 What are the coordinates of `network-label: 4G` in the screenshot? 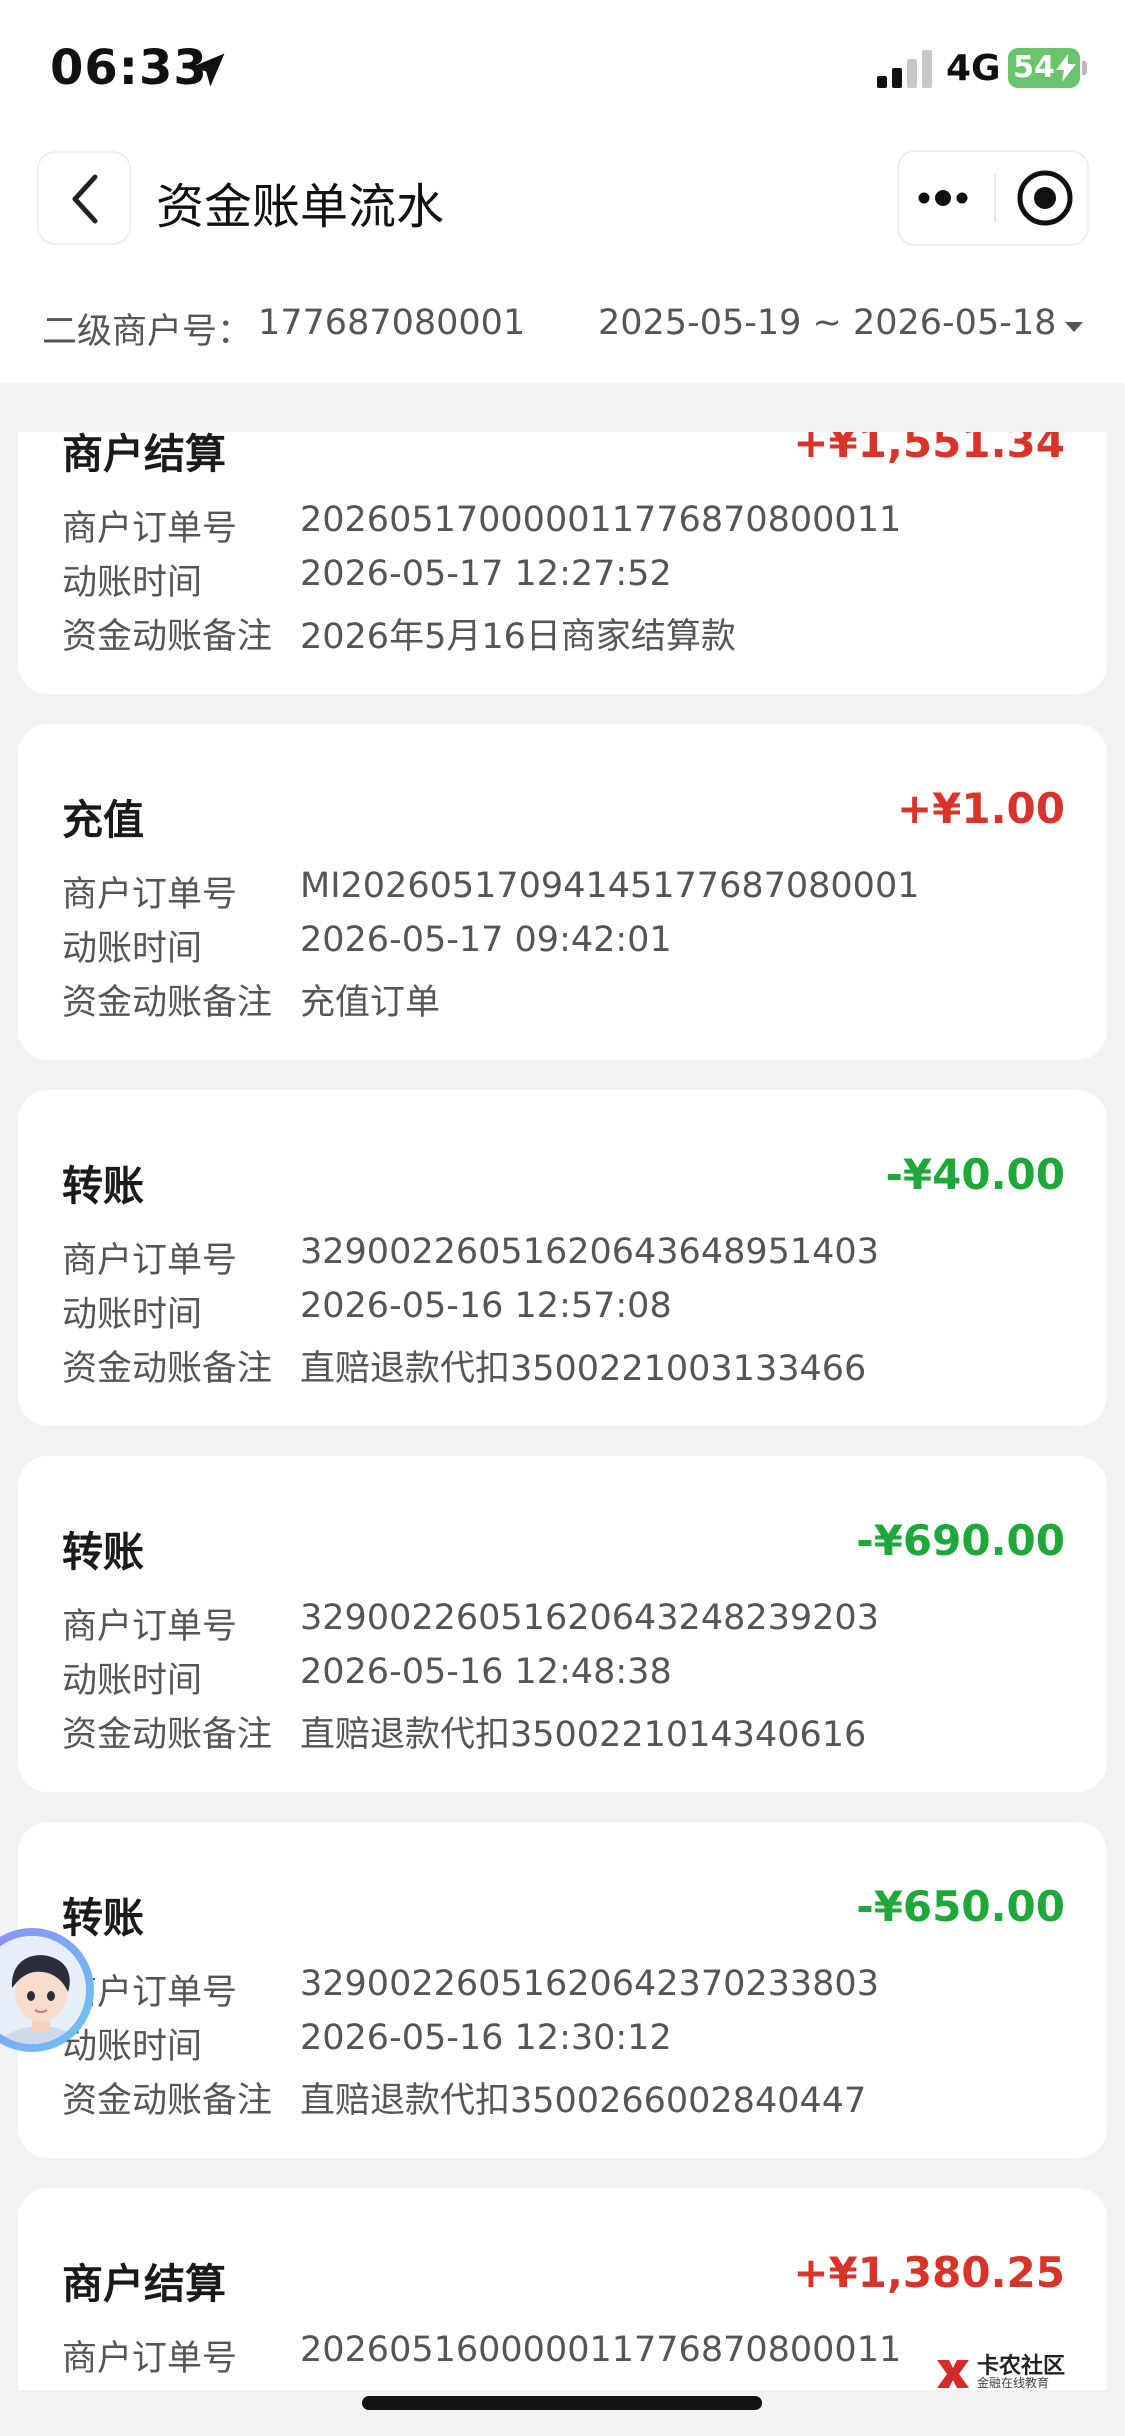 It's located at (973, 68).